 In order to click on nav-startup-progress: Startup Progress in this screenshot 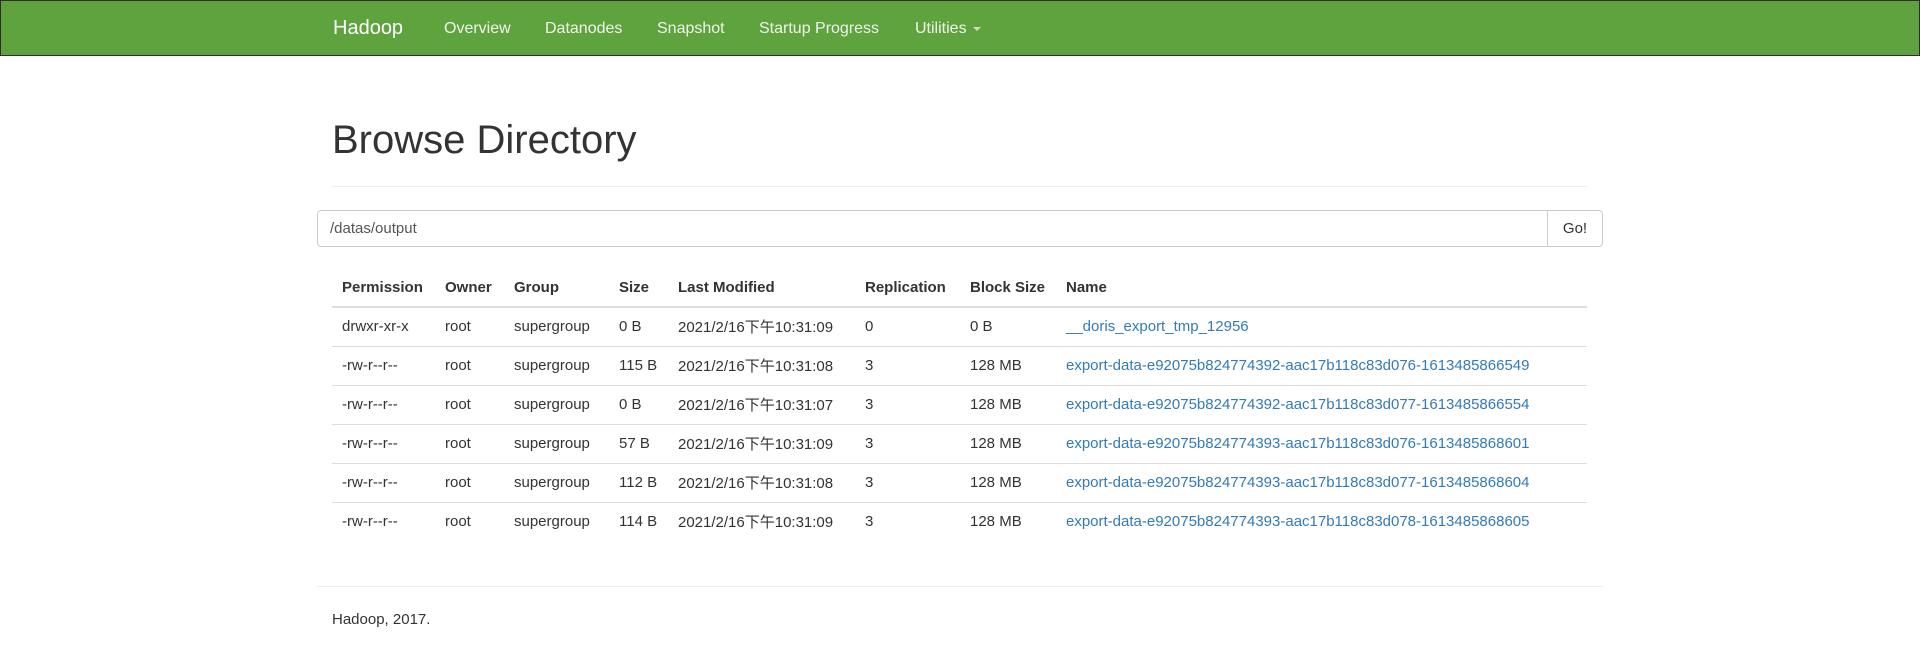, I will do `click(819, 29)`.